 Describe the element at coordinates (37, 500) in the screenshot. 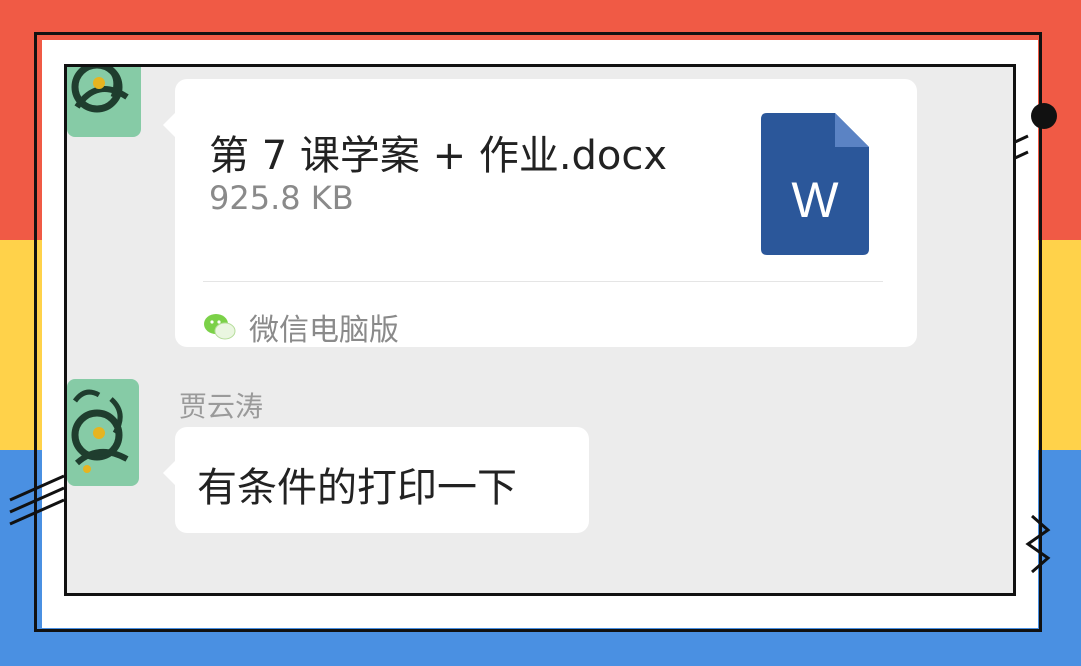

I see `frame-stripes-decoration` at that location.